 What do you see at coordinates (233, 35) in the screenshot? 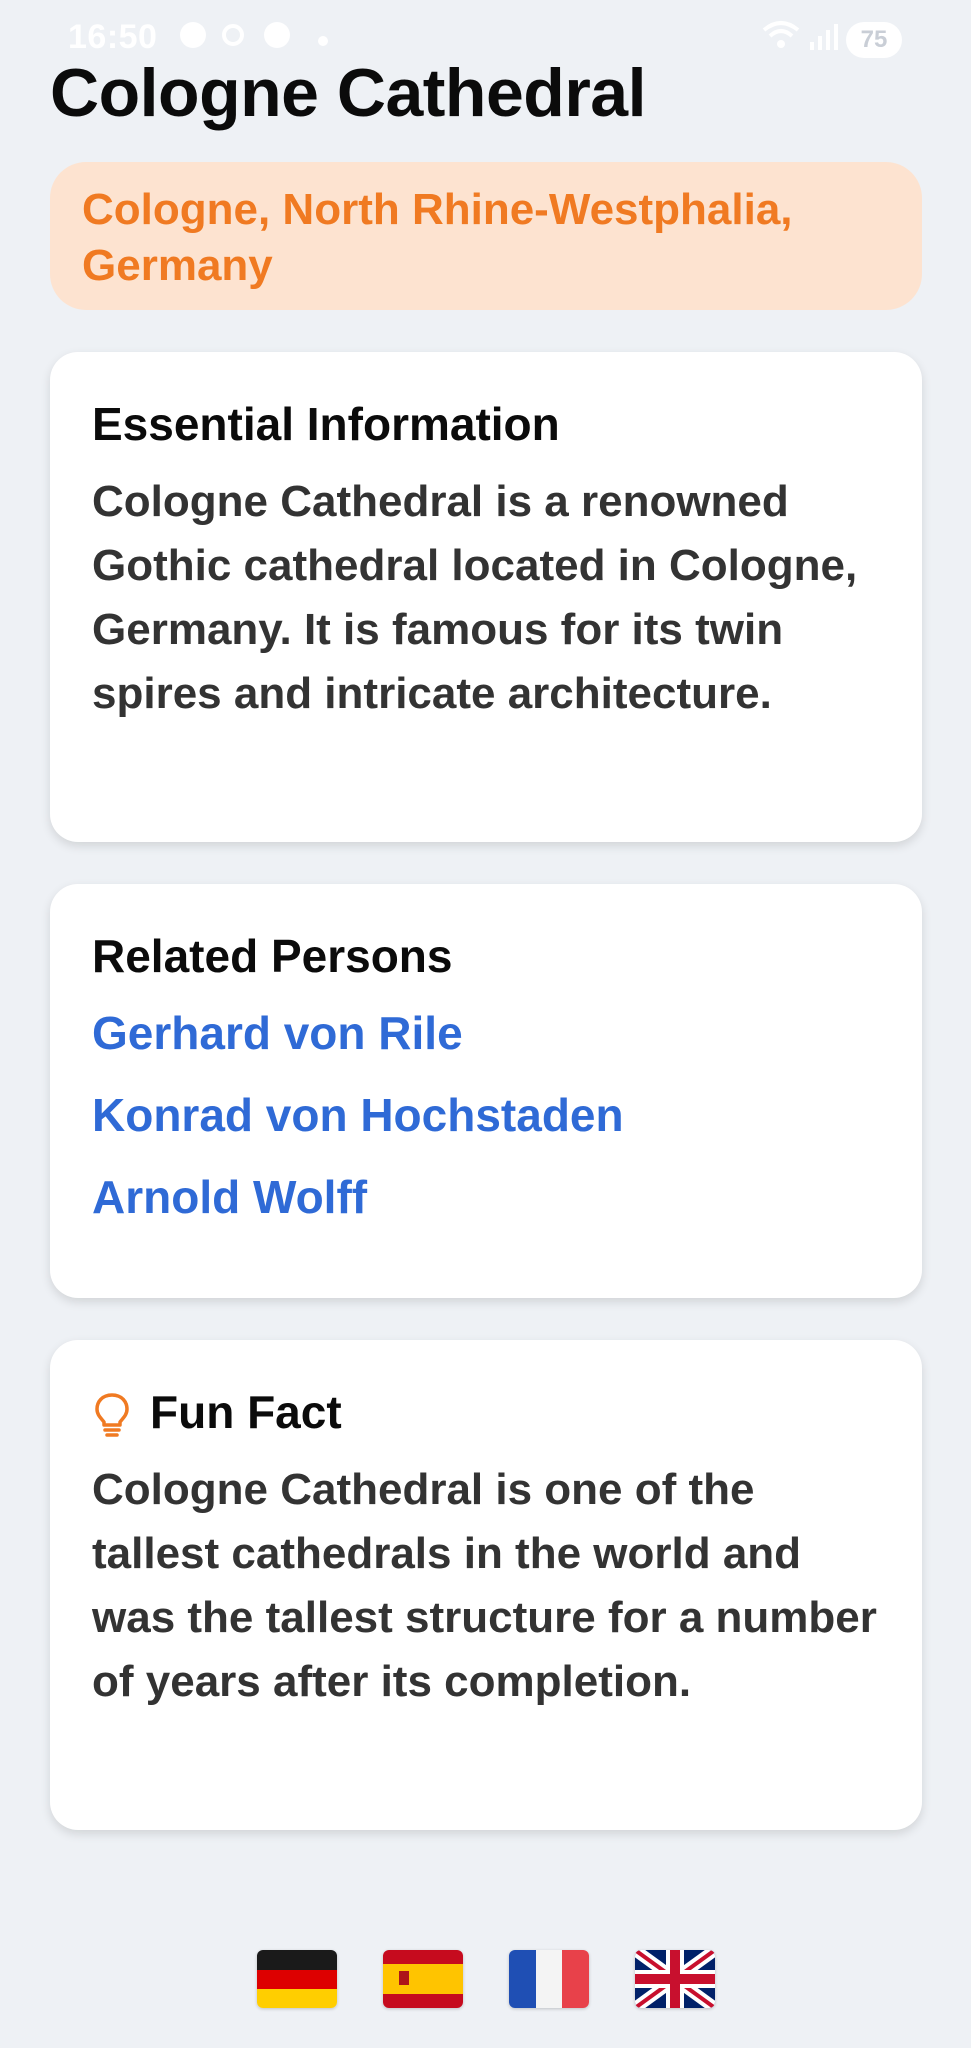
I see `search-status-icon` at bounding box center [233, 35].